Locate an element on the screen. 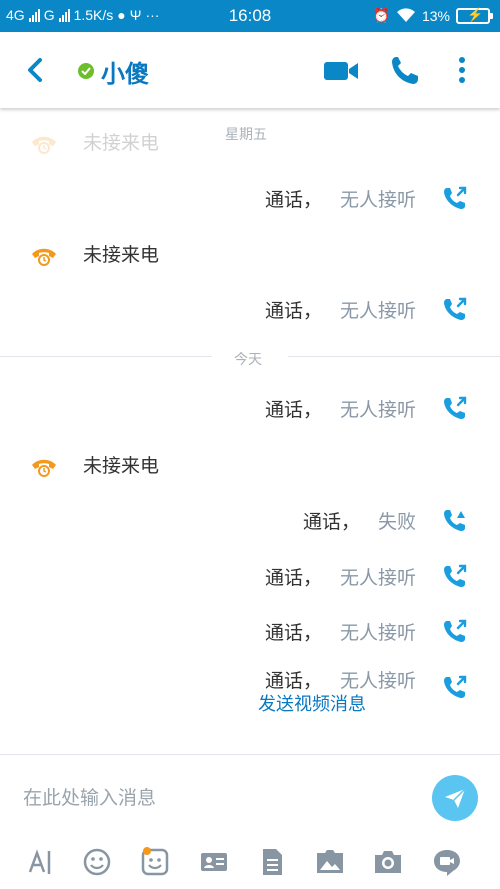 The width and height of the screenshot is (500, 889). call-status: 失败 is located at coordinates (396, 522).